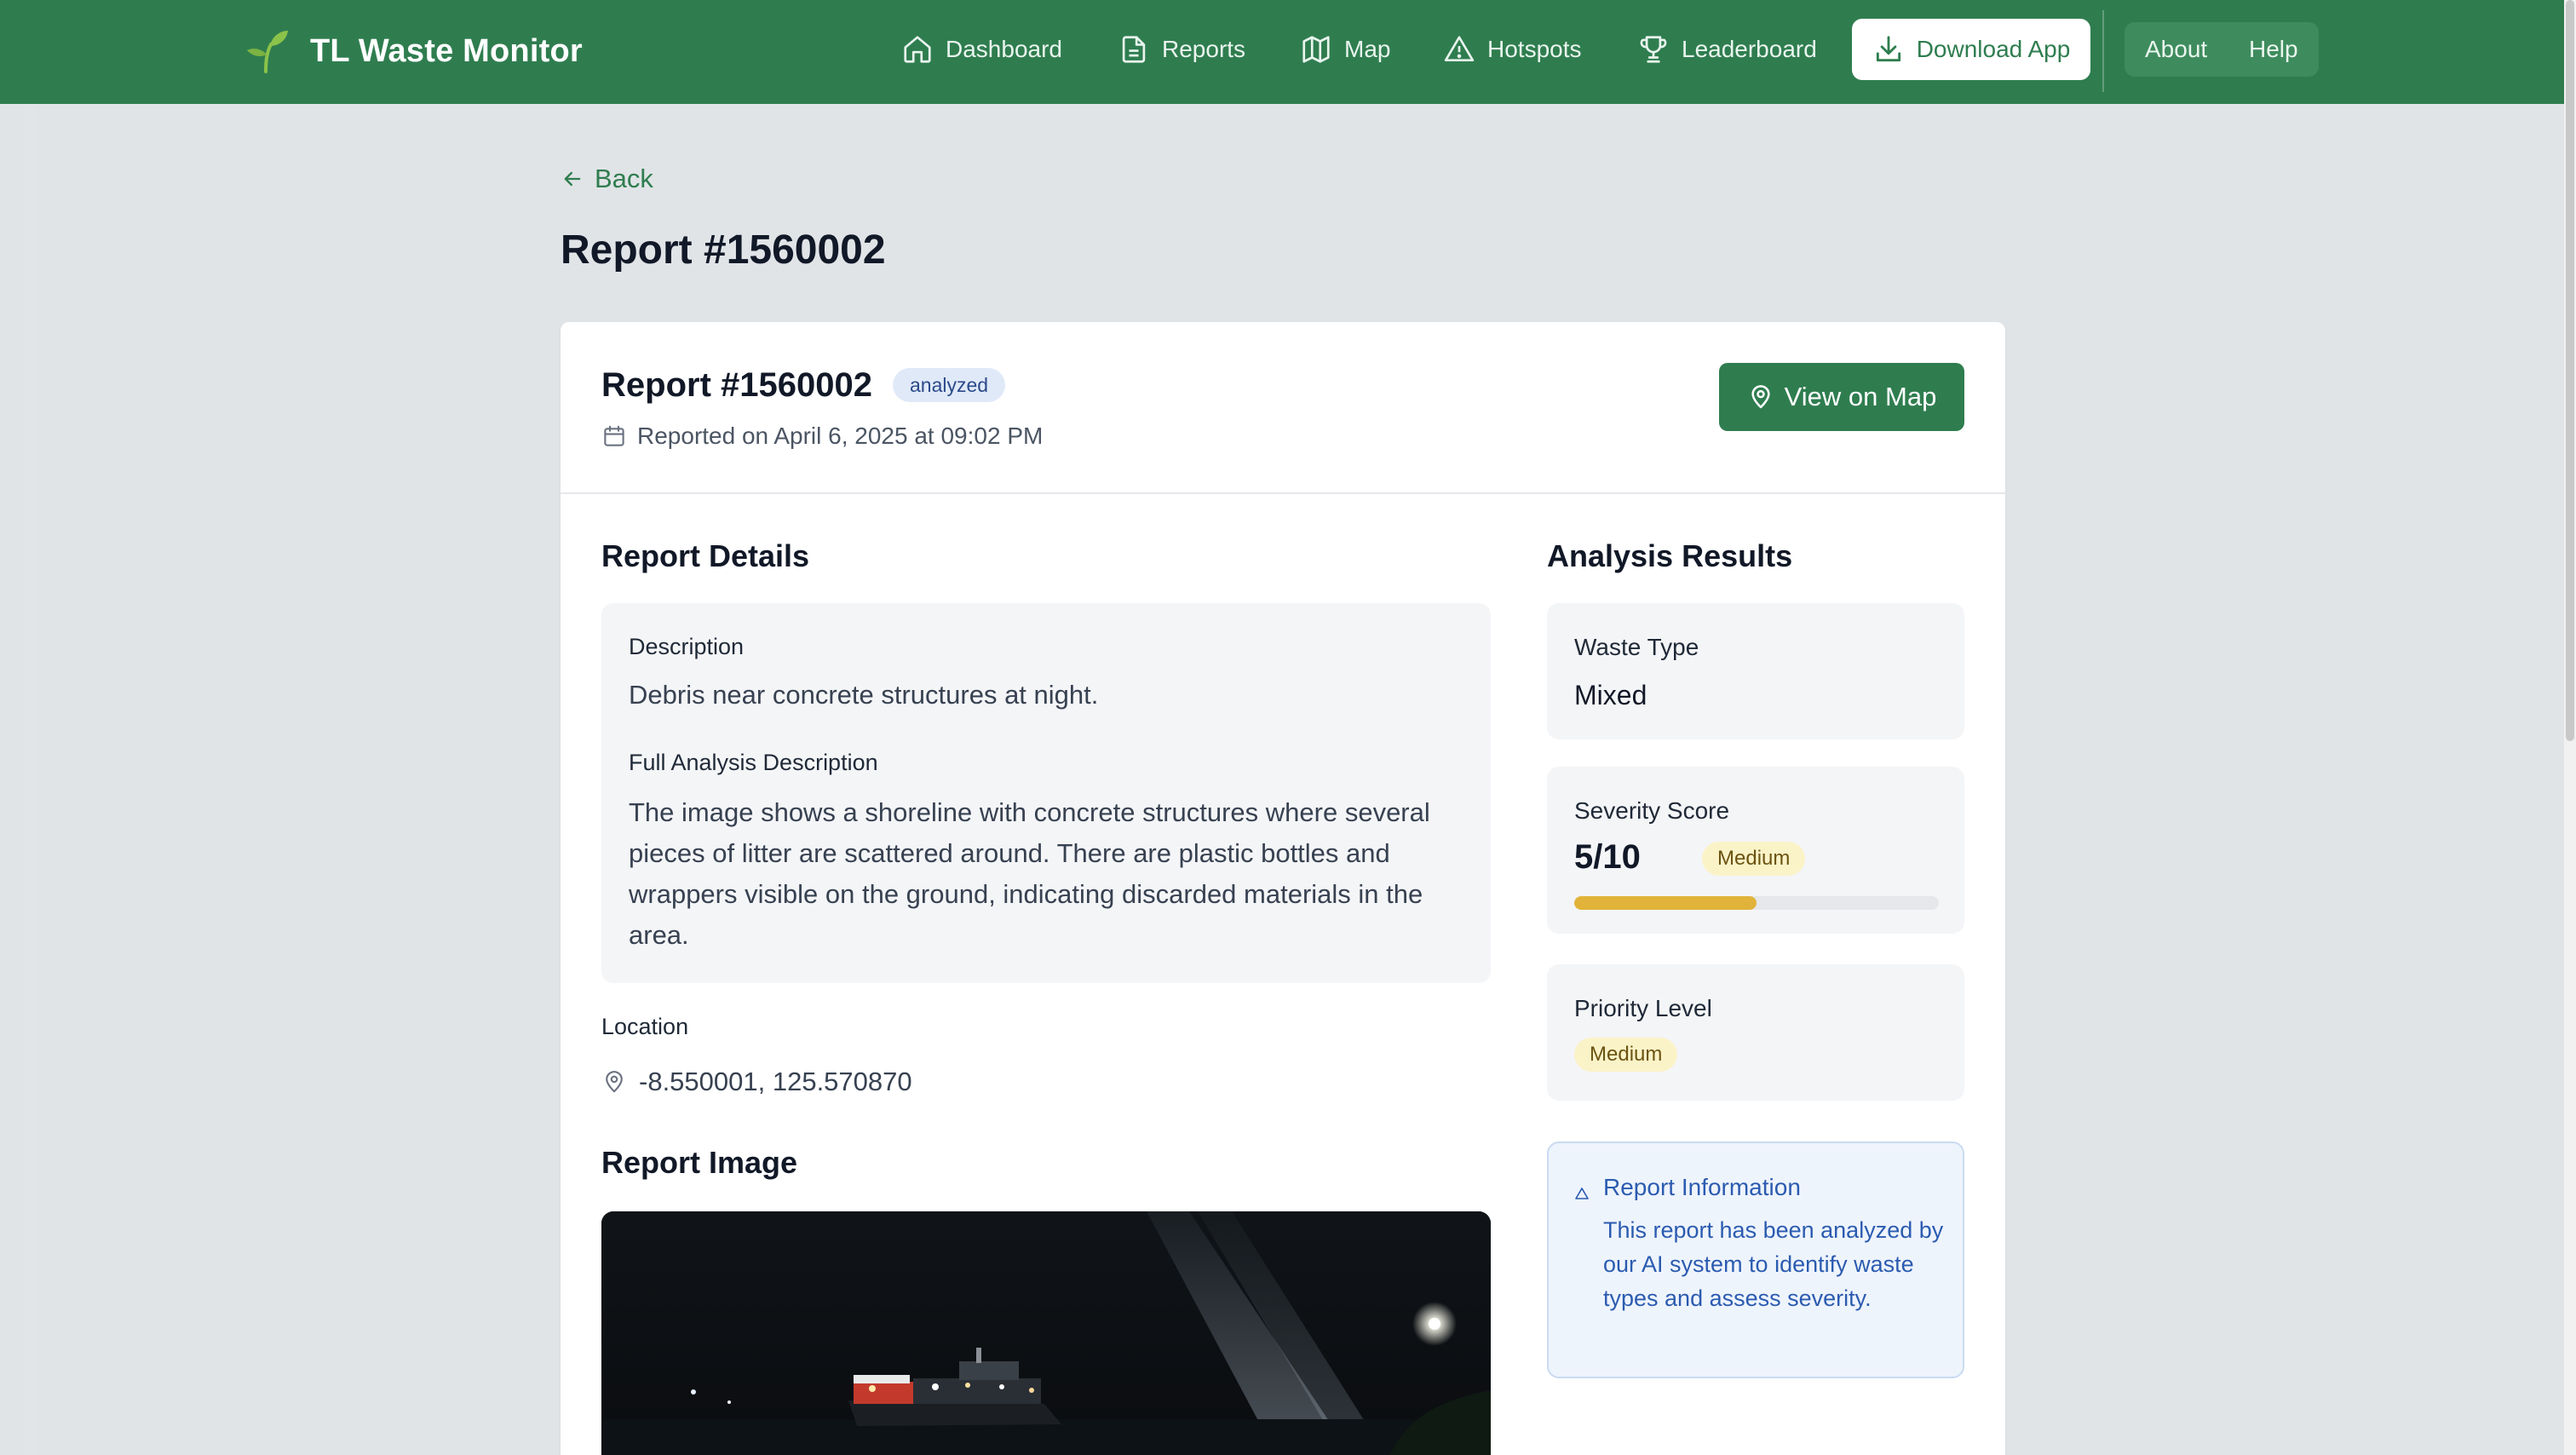  Describe the element at coordinates (1134, 49) in the screenshot. I see `document-icon` at that location.